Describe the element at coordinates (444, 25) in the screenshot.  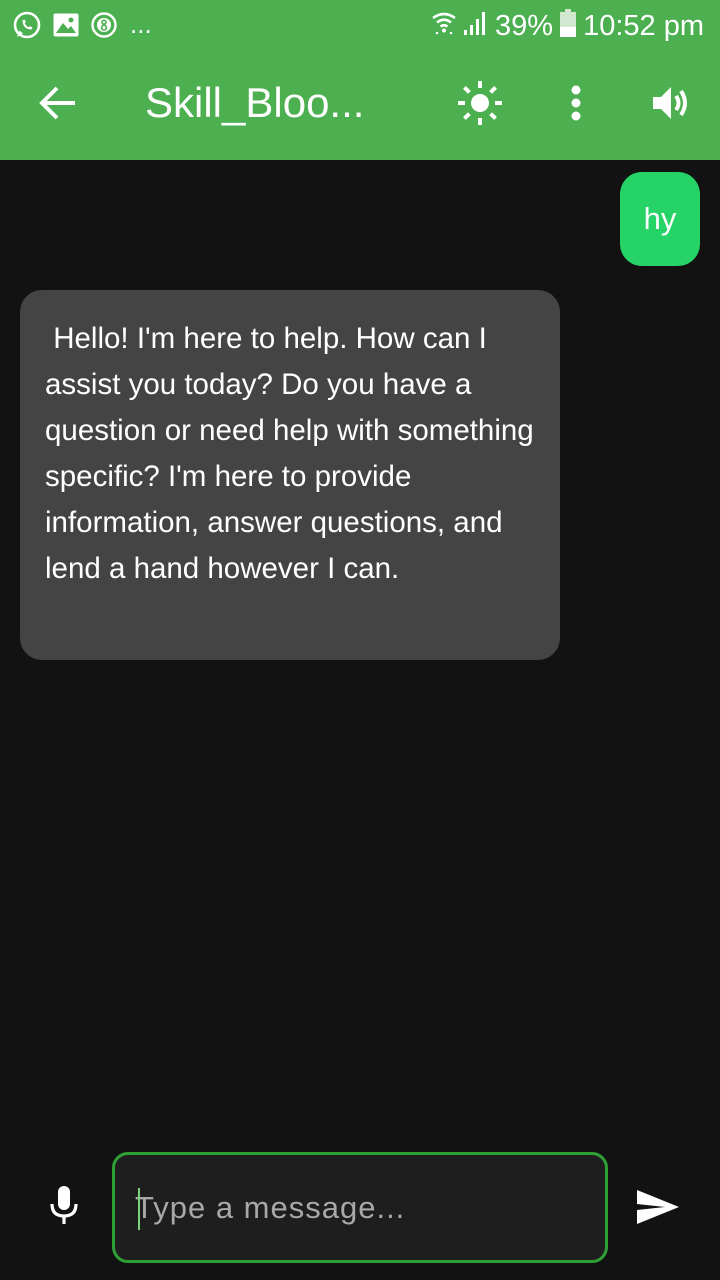
I see `wifi-icon` at that location.